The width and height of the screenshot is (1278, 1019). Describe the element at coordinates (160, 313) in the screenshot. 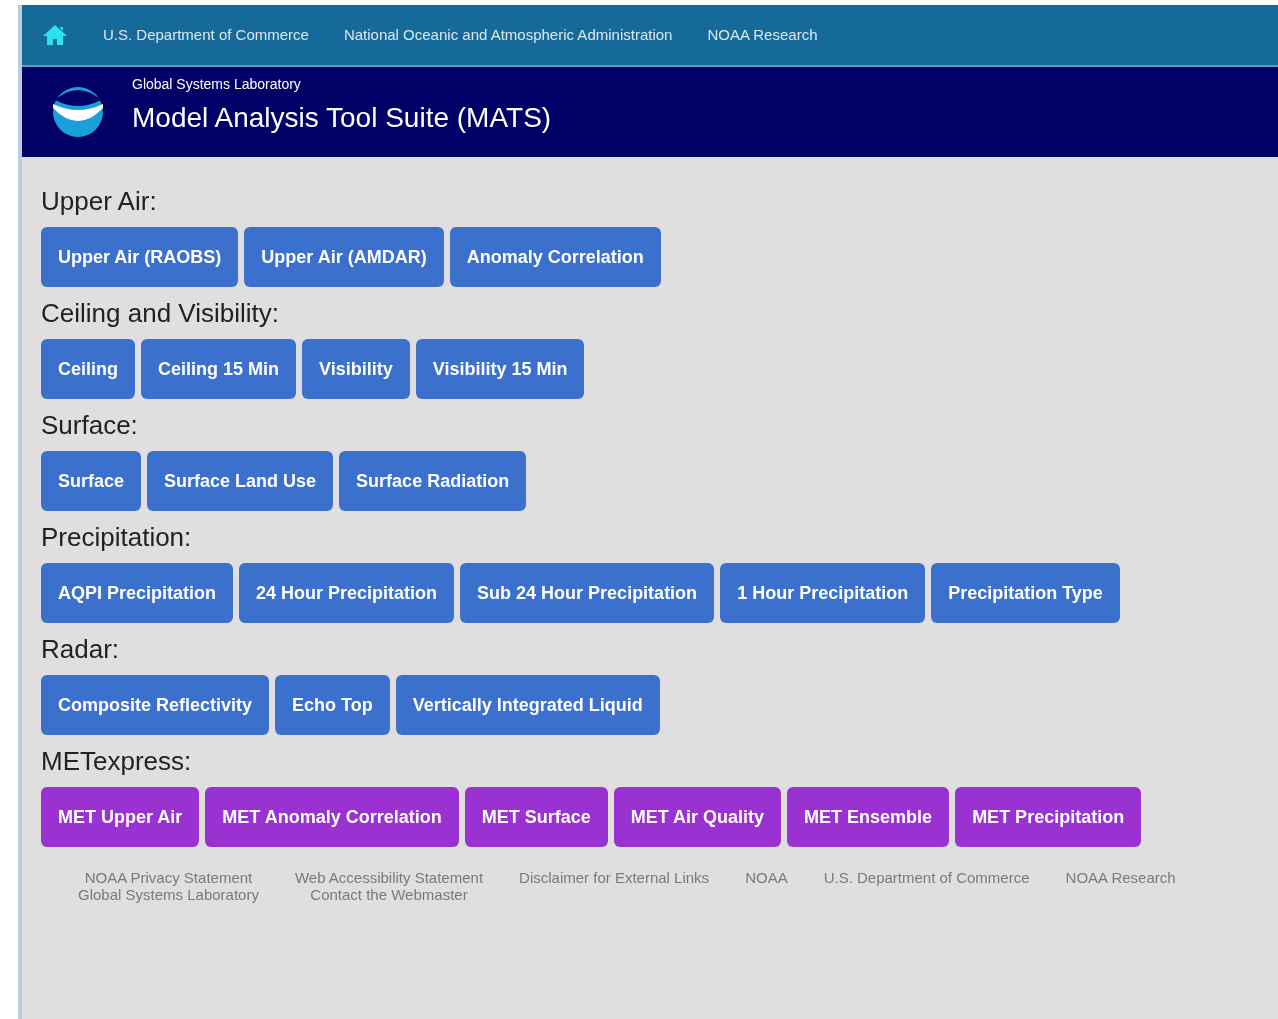

I see `section-heading: Ceiling and Visibility:` at that location.